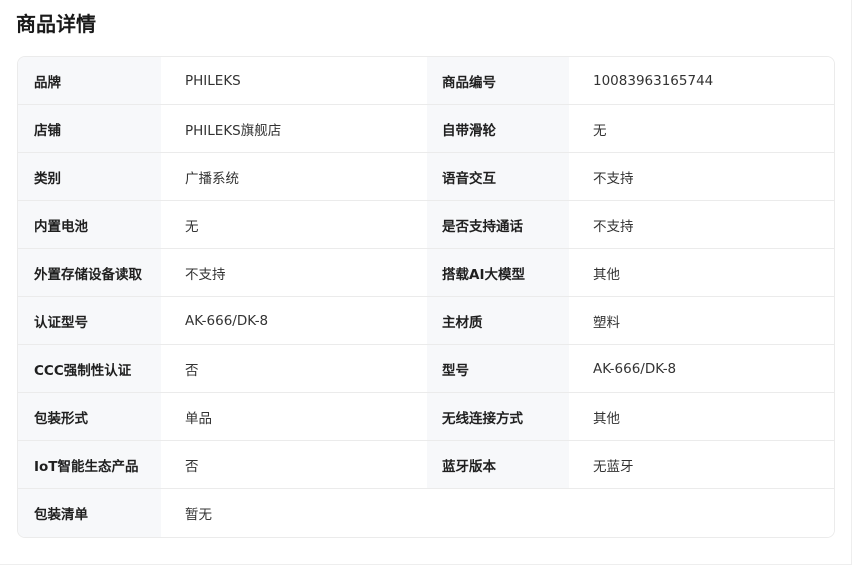 The height and width of the screenshot is (565, 852). Describe the element at coordinates (498, 368) in the screenshot. I see `spec-label: 型号` at that location.